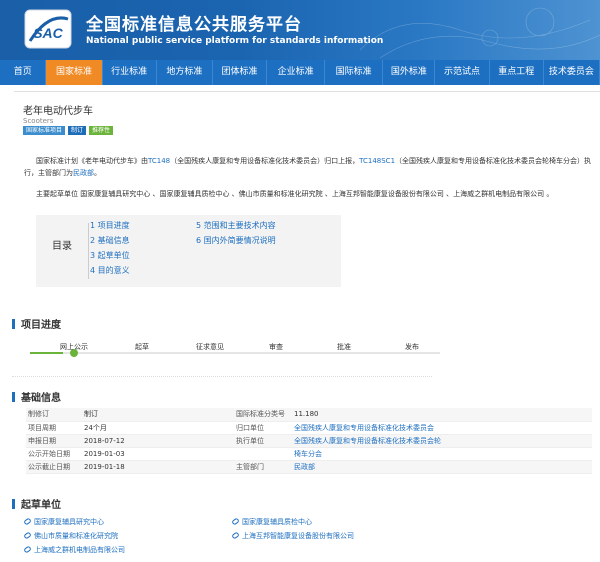  I want to click on info-key: 执行单位, so click(263, 441).